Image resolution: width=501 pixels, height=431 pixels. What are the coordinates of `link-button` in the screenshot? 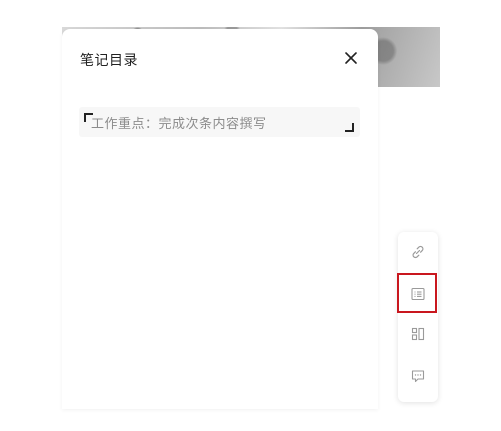 It's located at (418, 252).